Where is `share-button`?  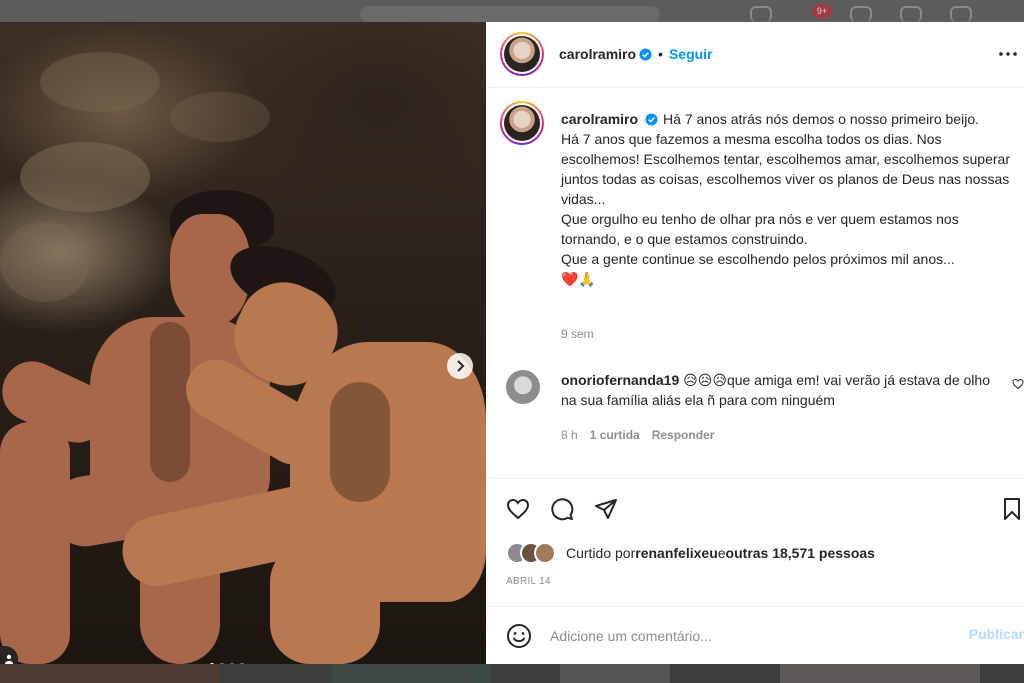
share-button is located at coordinates (606, 509).